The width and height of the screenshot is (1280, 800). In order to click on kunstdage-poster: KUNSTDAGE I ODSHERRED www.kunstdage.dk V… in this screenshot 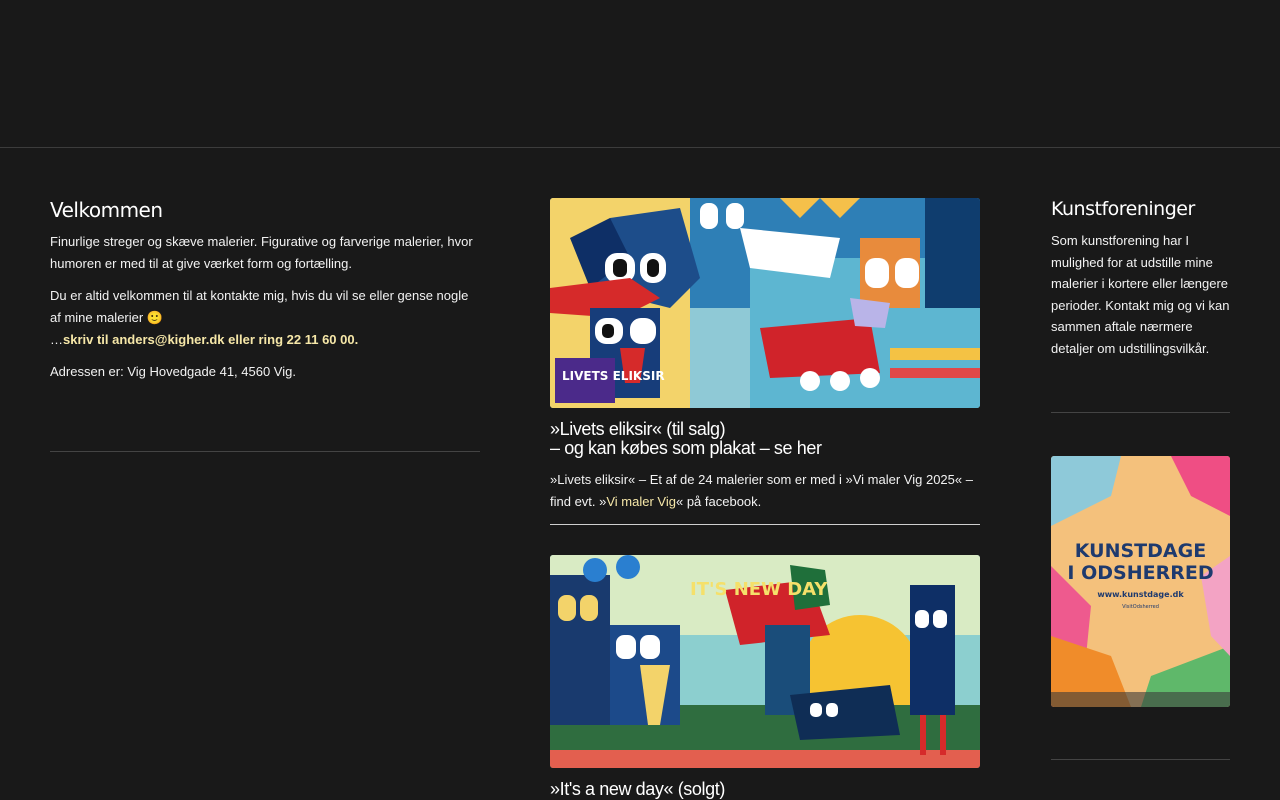, I will do `click(1140, 581)`.